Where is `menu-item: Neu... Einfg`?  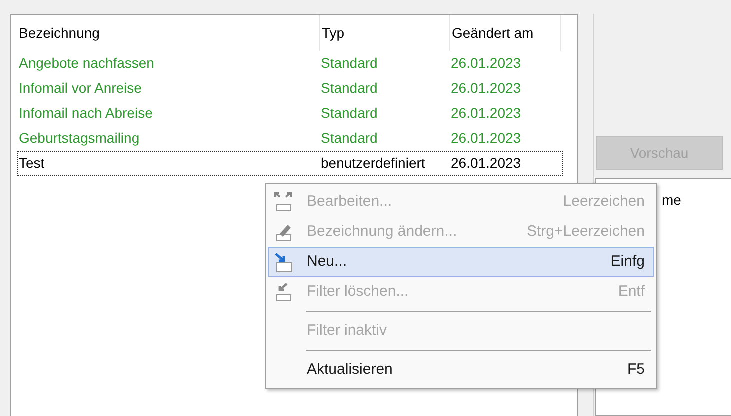 menu-item: Neu... Einfg is located at coordinates (461, 262).